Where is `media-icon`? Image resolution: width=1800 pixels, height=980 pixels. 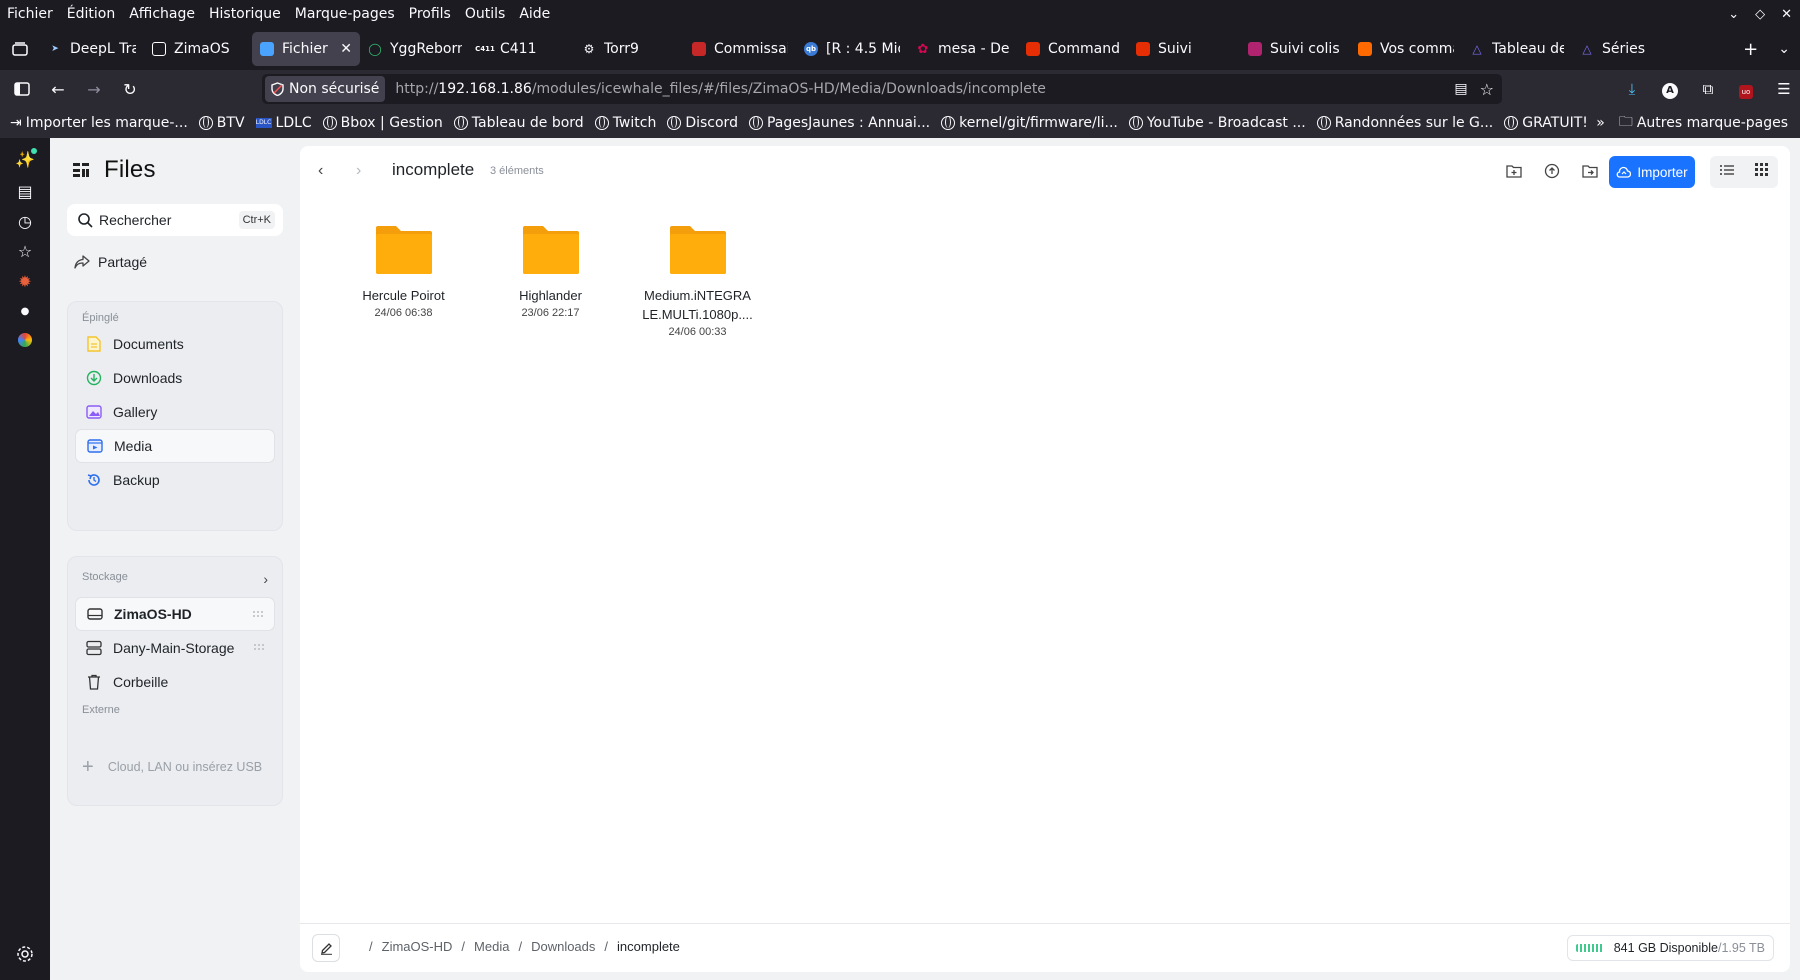 media-icon is located at coordinates (95, 446).